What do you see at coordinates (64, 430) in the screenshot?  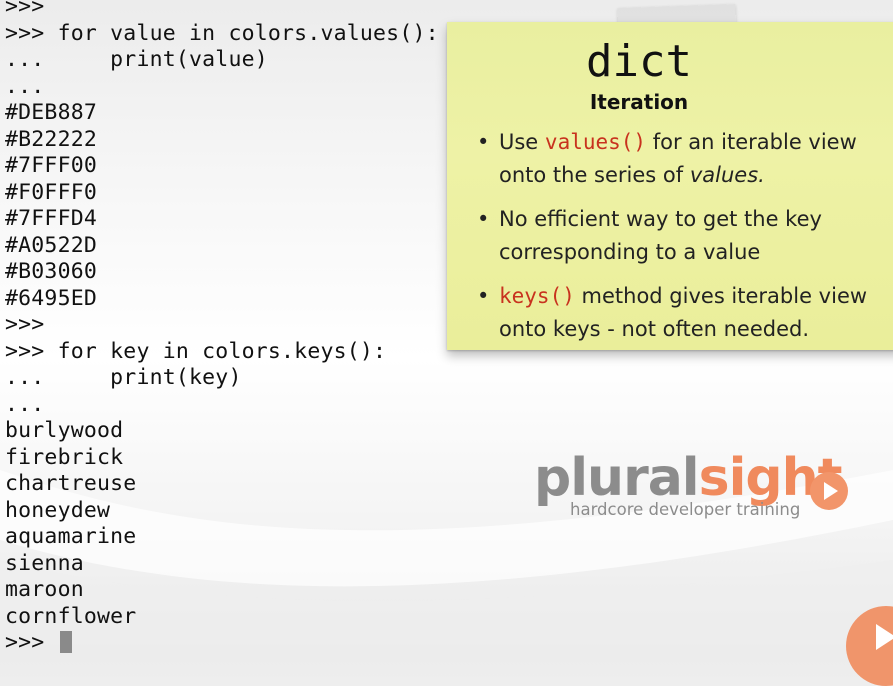 I see `terminal-line: burlywood` at bounding box center [64, 430].